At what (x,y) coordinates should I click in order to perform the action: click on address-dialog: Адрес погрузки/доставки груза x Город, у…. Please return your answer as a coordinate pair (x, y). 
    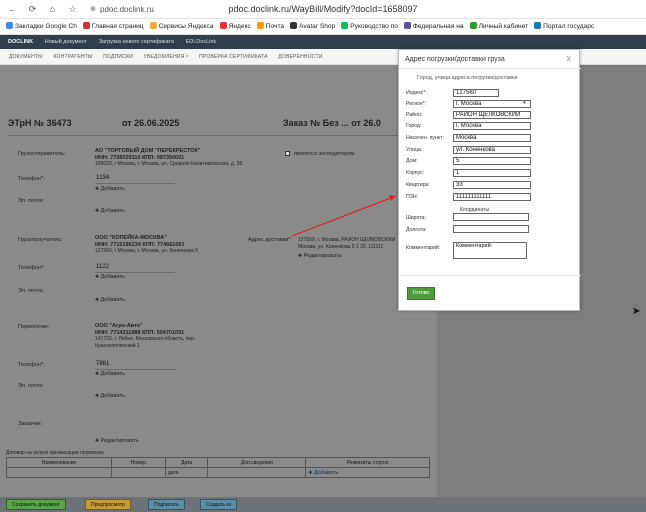
    Looking at the image, I should click on (489, 180).